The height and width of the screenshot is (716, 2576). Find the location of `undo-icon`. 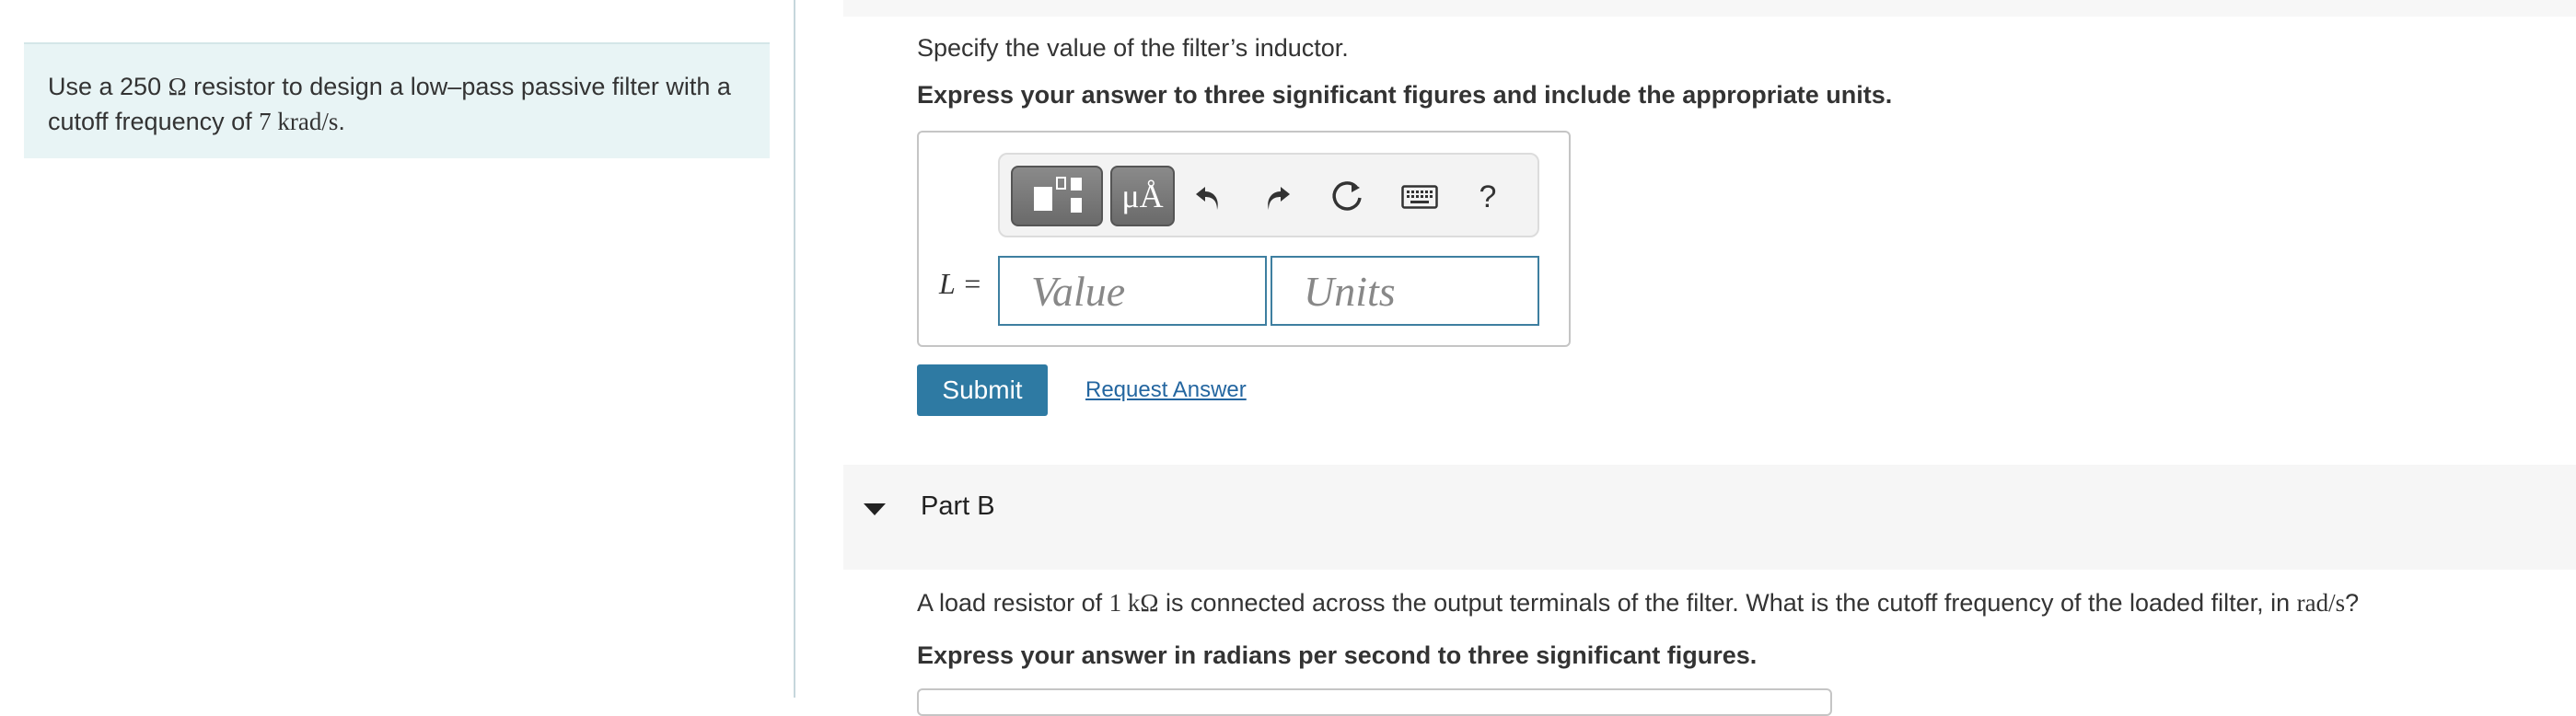

undo-icon is located at coordinates (1207, 199).